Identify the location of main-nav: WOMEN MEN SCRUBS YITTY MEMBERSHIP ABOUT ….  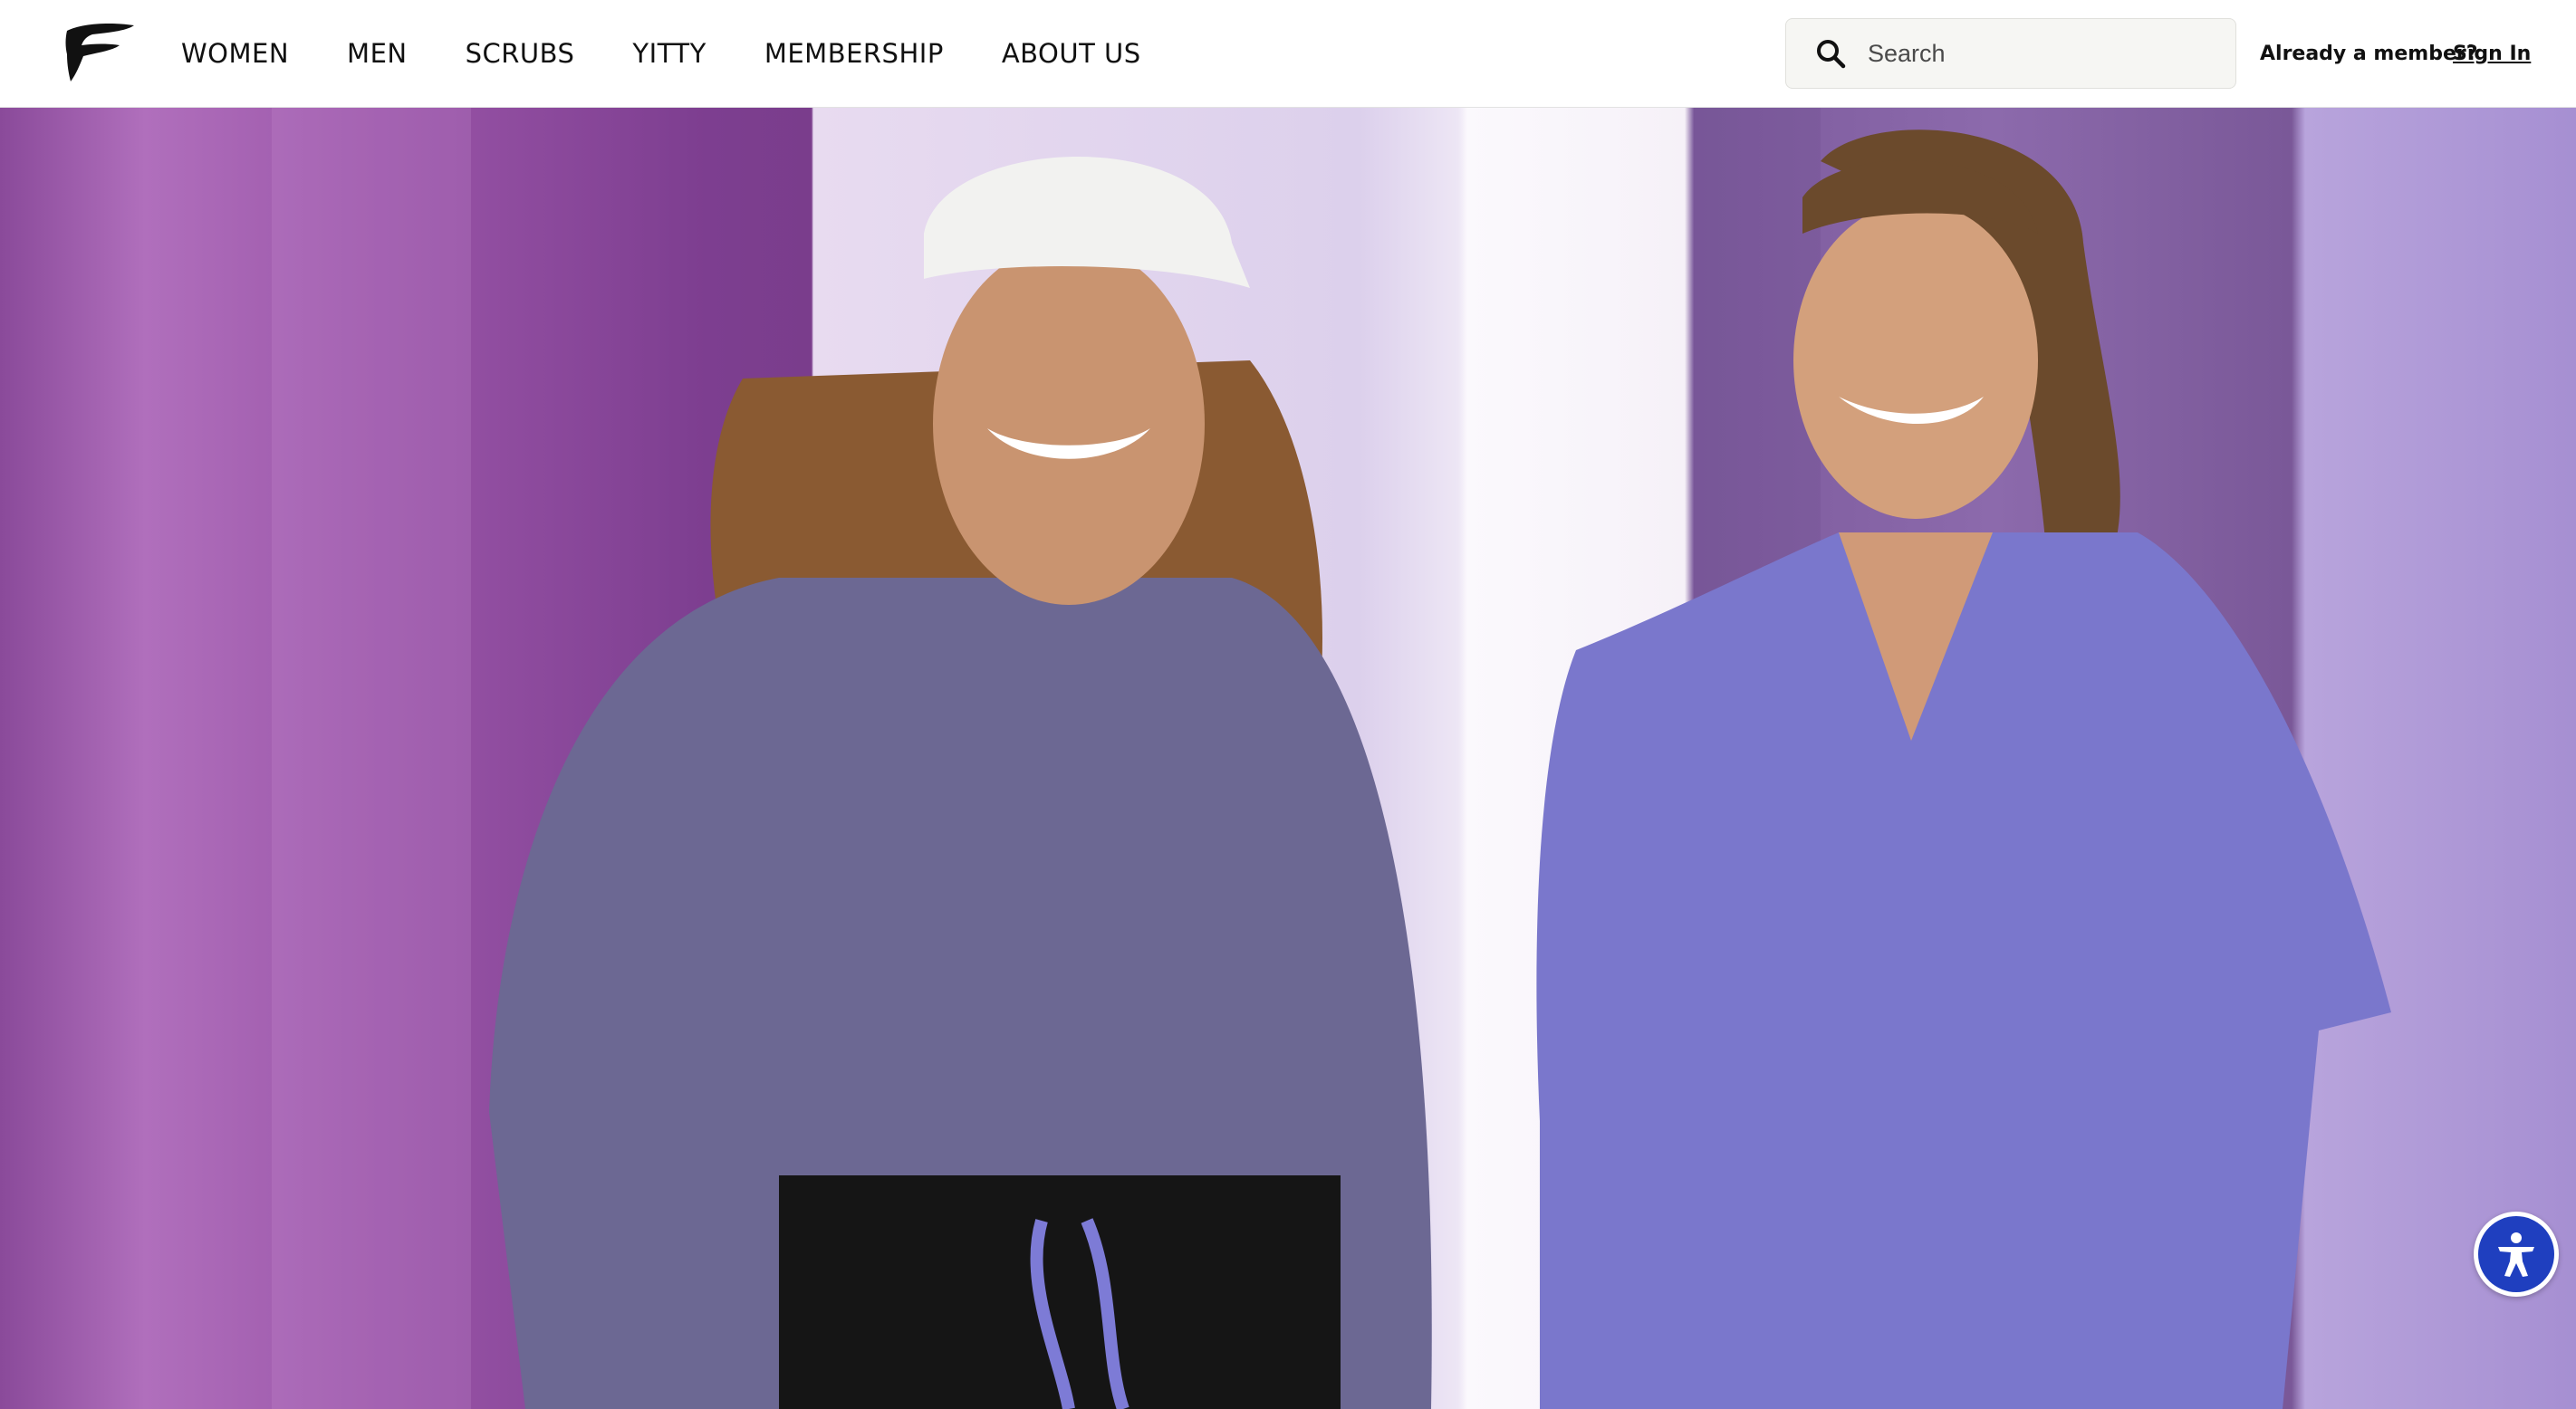
(690, 53).